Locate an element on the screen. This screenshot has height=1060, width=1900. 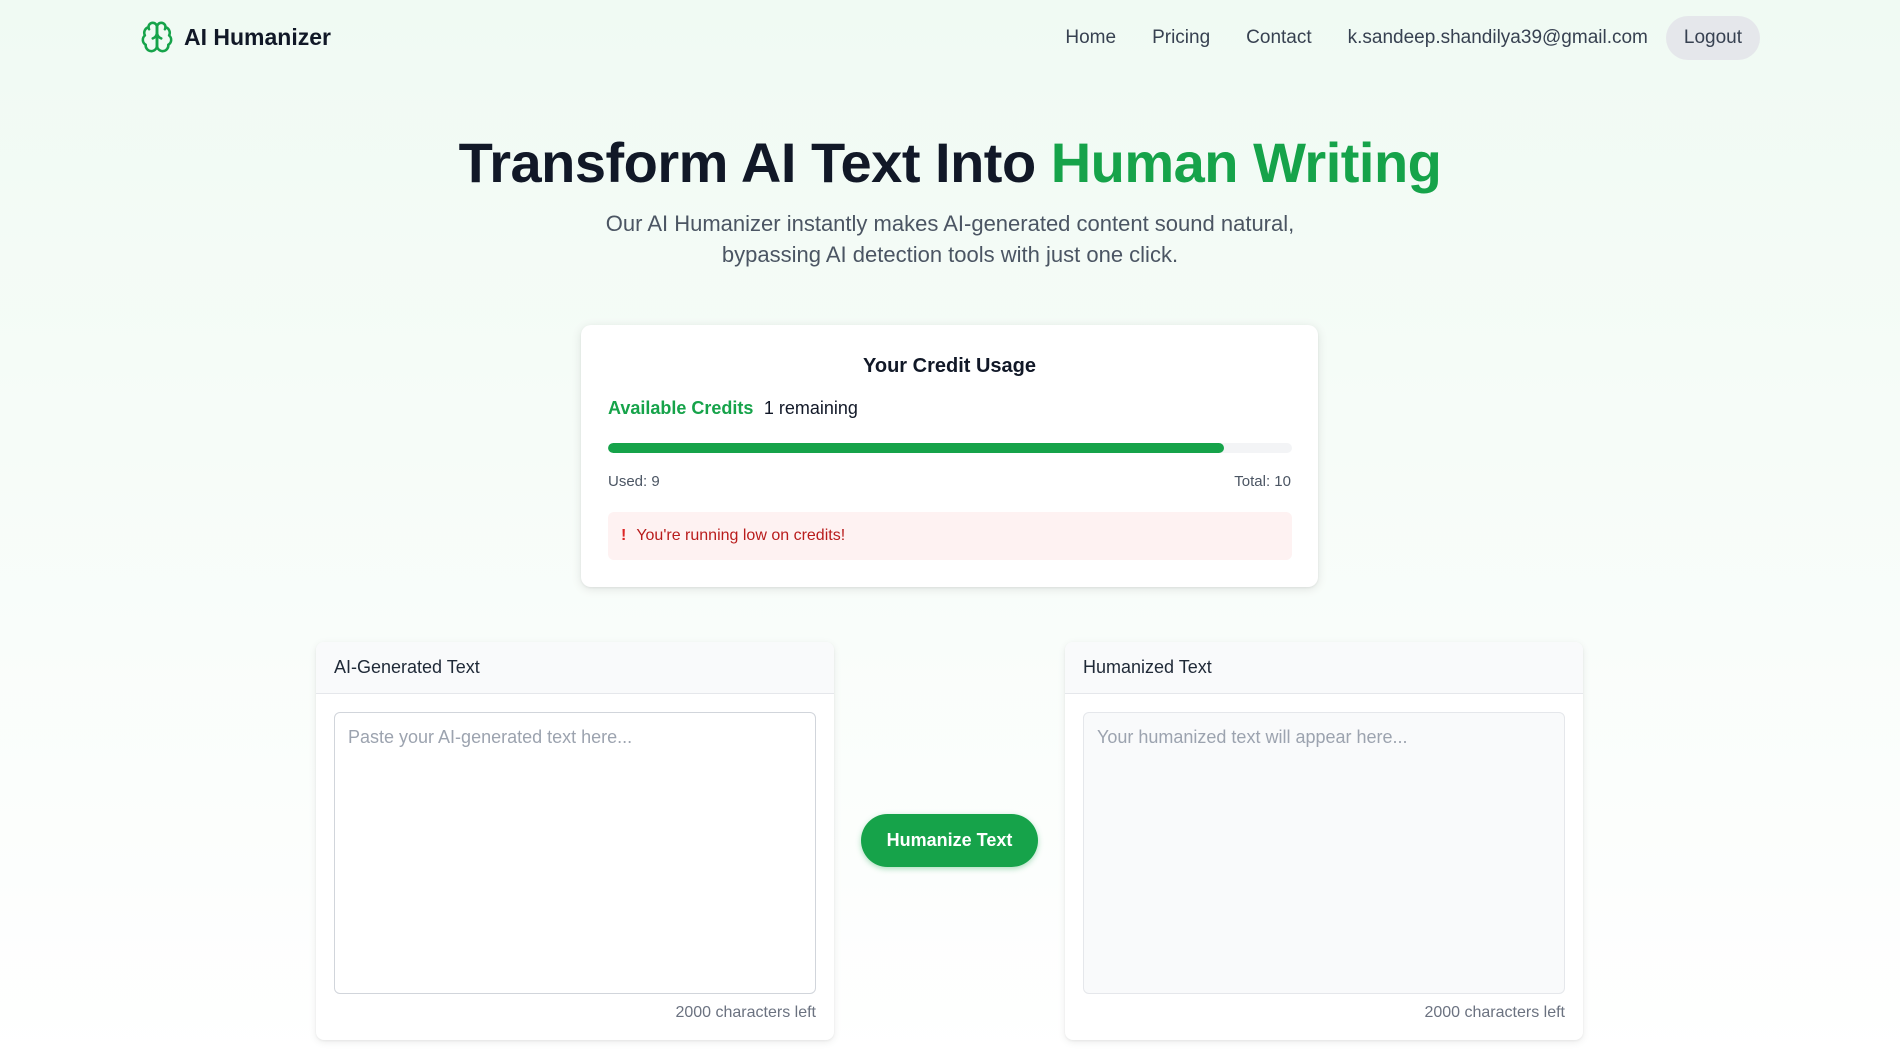
brand-name: AI Humanizer is located at coordinates (257, 36).